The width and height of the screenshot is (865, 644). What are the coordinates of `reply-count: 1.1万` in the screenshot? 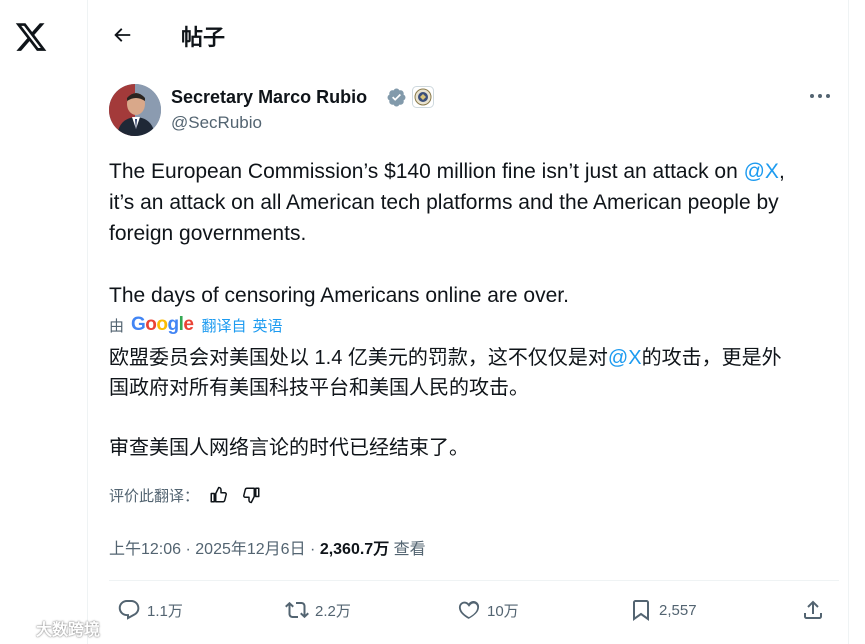 It's located at (165, 611).